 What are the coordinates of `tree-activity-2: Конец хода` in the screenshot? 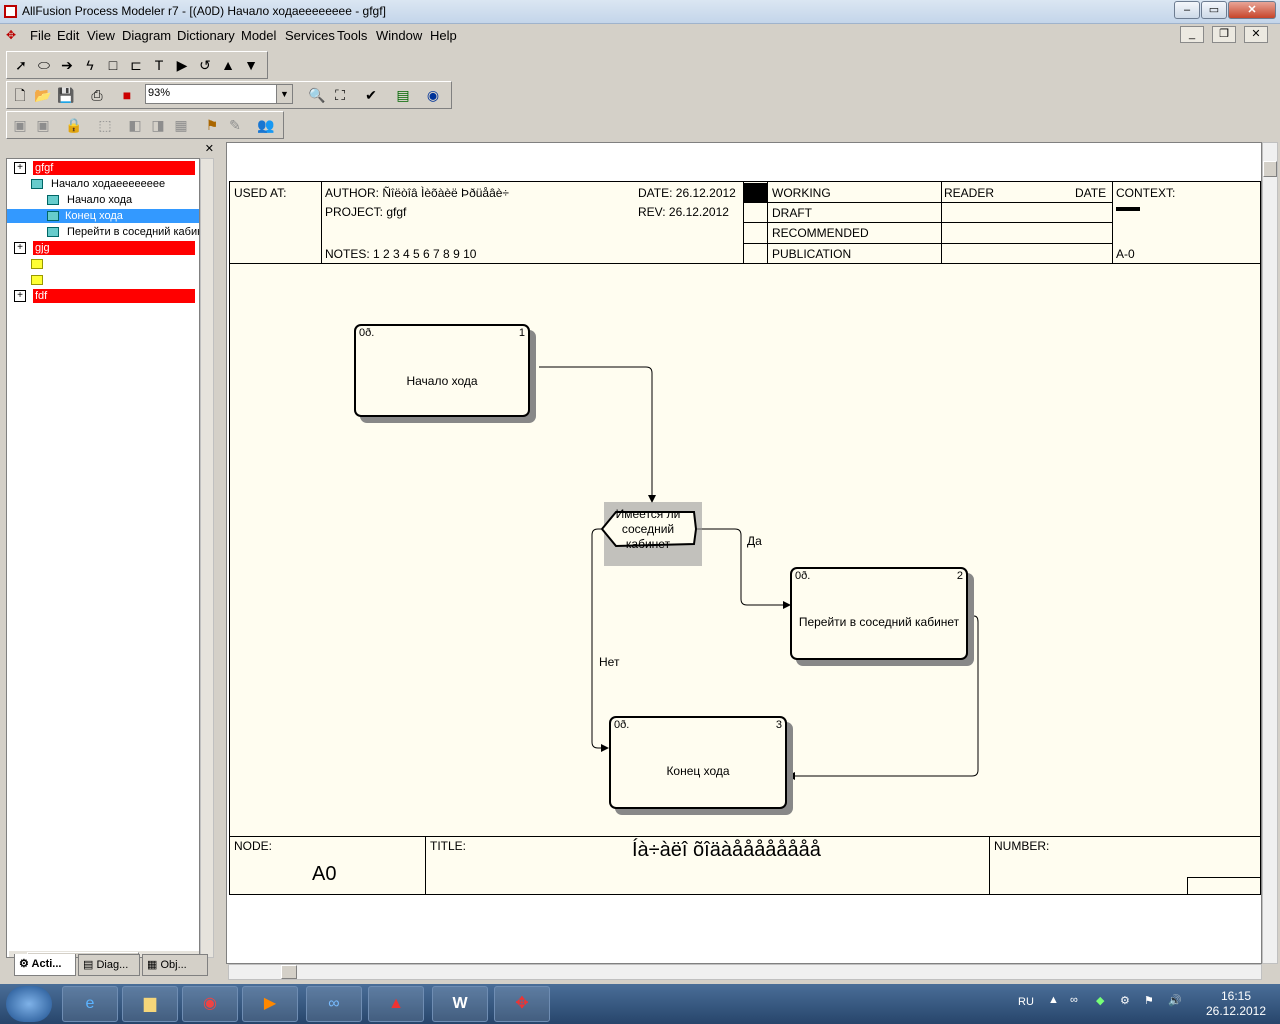 It's located at (103, 216).